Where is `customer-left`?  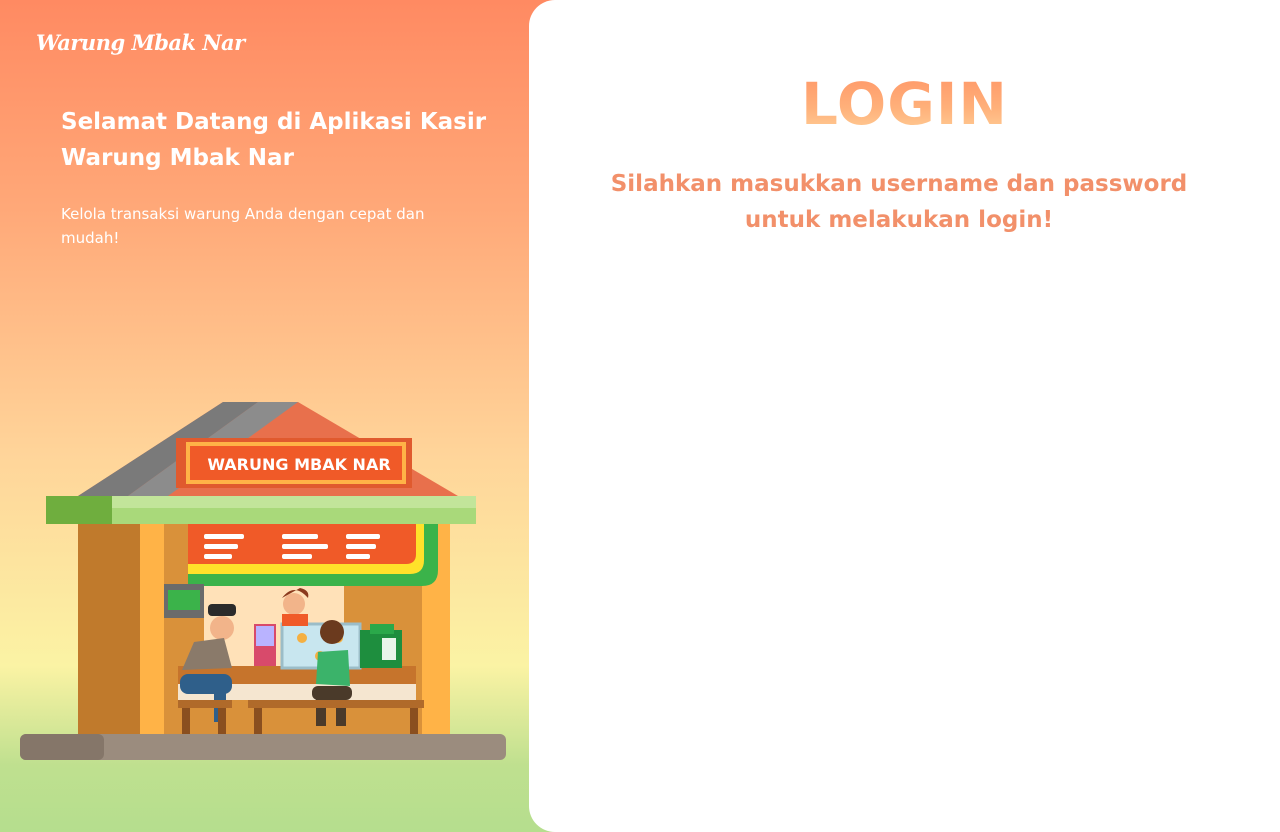
customer-left is located at coordinates (222, 628).